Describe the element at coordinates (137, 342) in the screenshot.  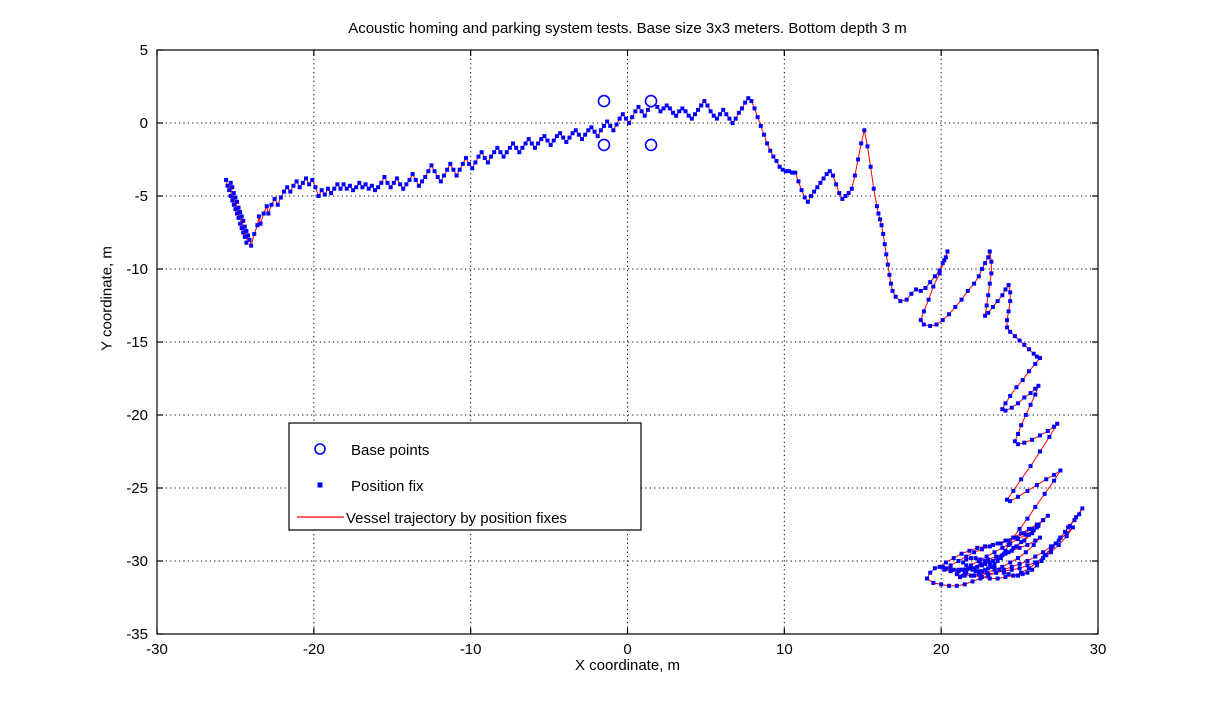
I see `y-tick-label: -15` at that location.